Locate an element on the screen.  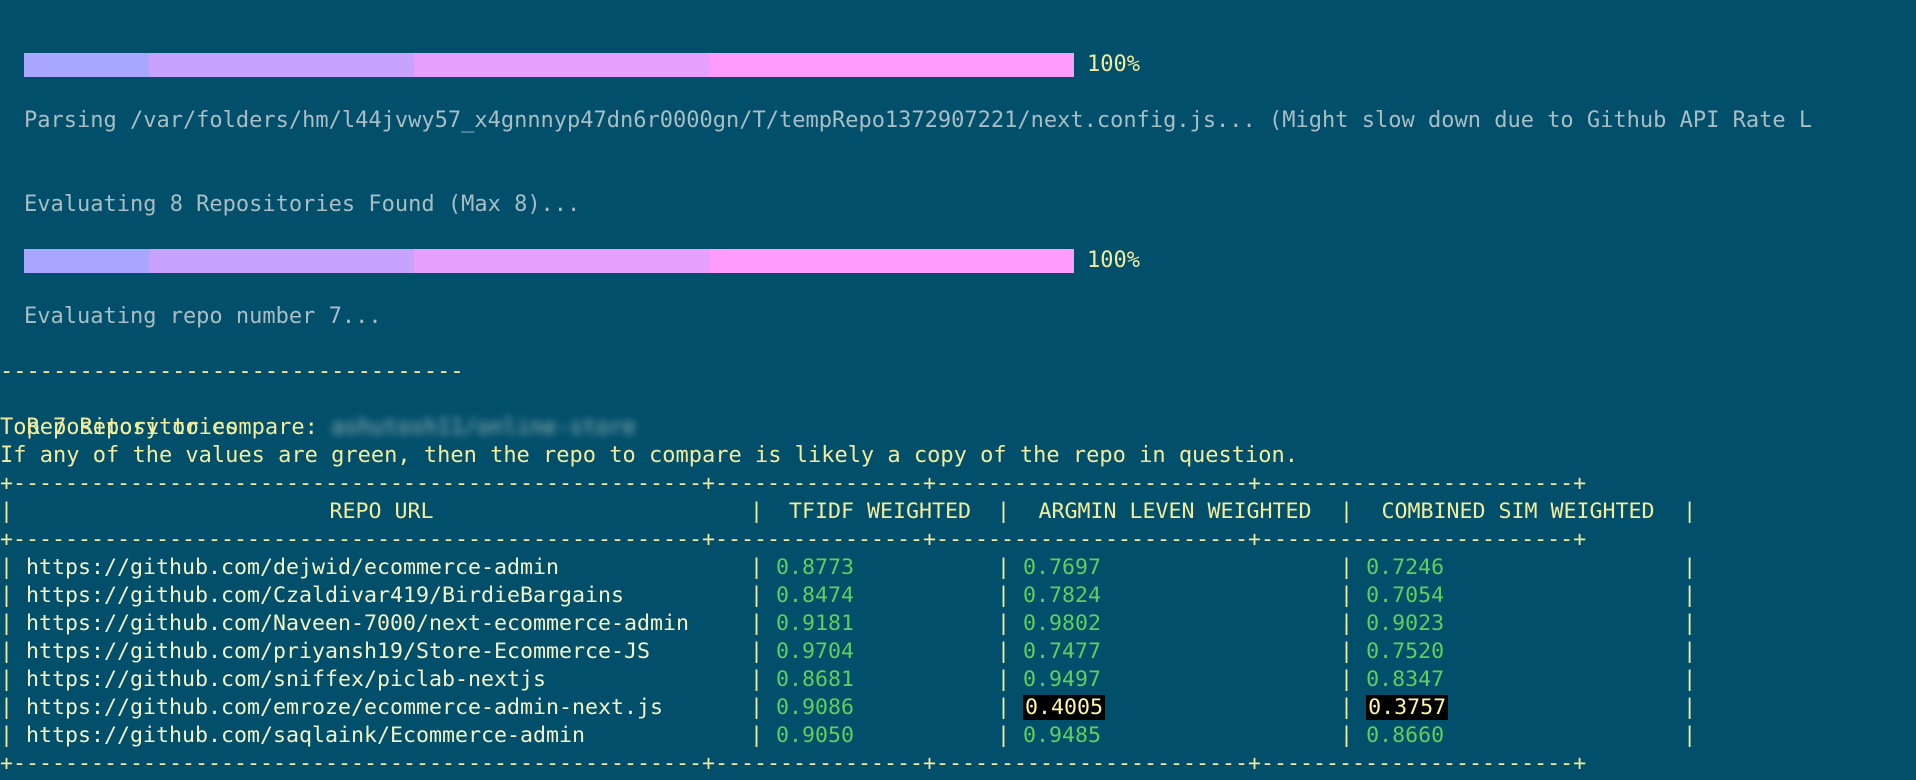
cell-tfidf: 0.8681 is located at coordinates (880, 680).